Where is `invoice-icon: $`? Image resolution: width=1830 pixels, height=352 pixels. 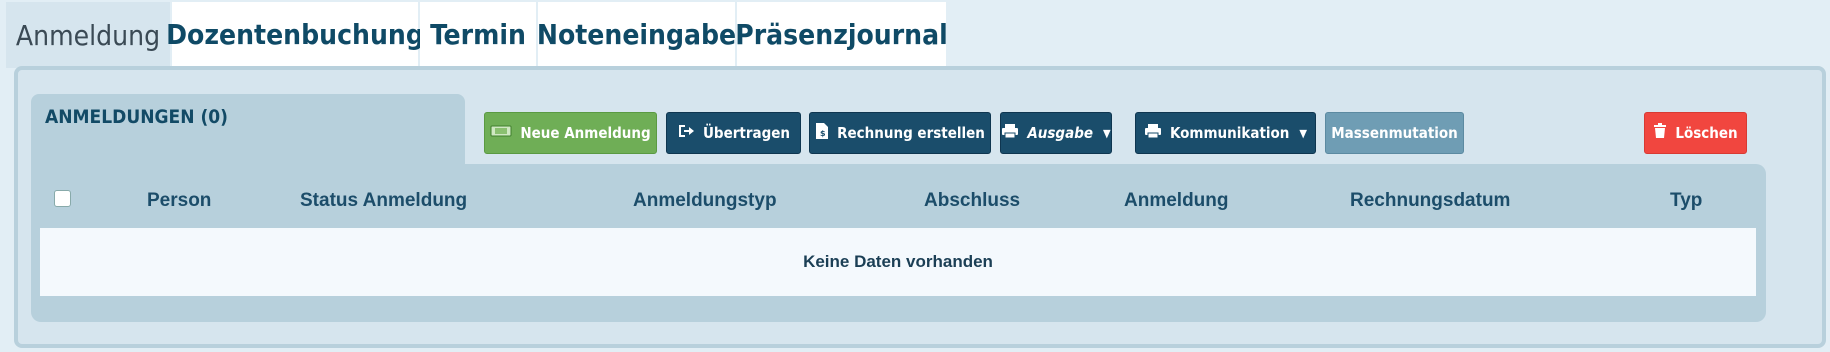
invoice-icon: $ is located at coordinates (822, 133).